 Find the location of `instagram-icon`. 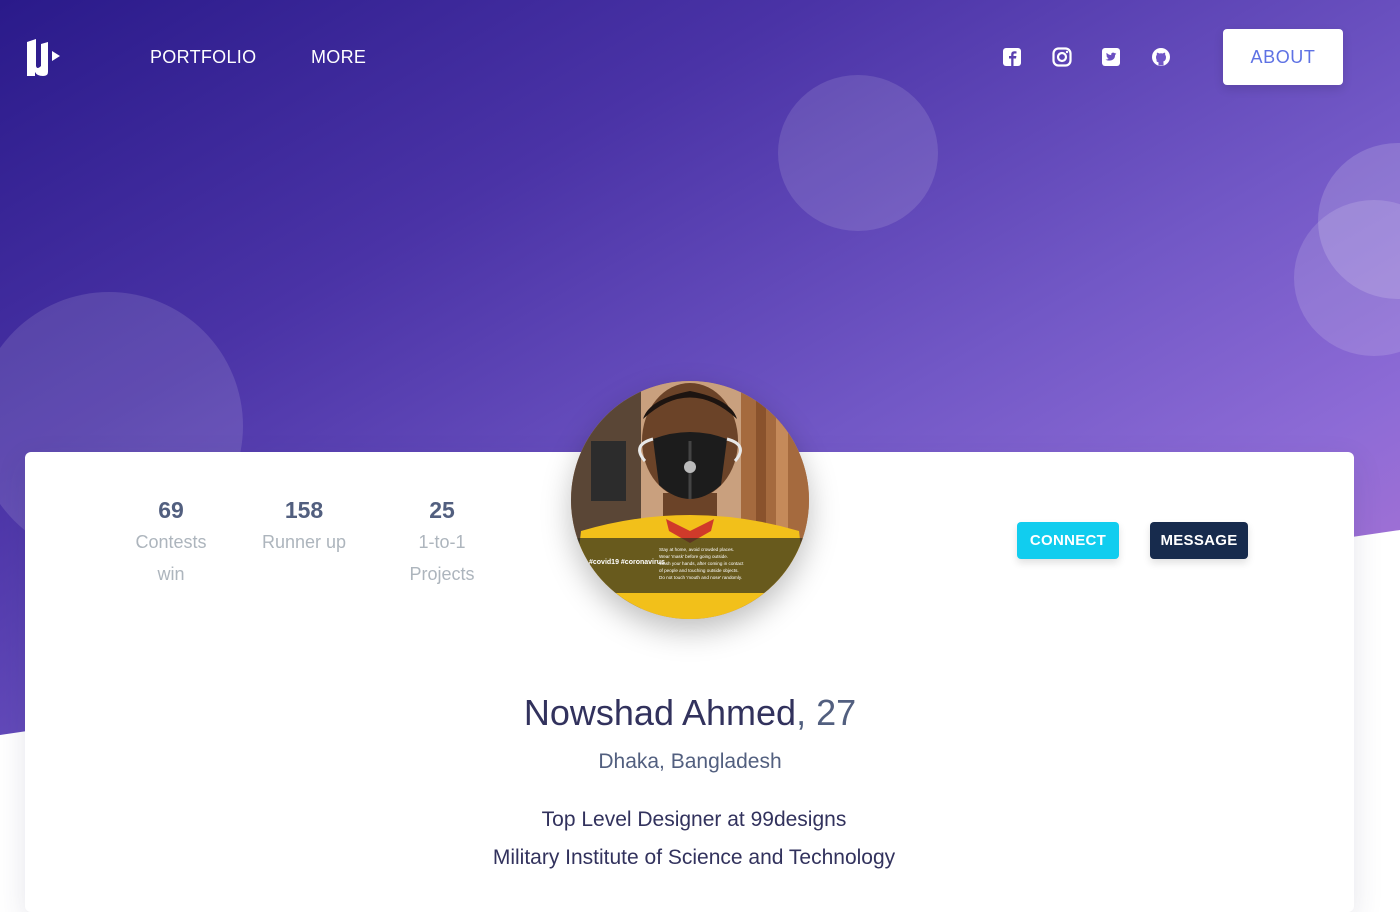

instagram-icon is located at coordinates (1062, 57).